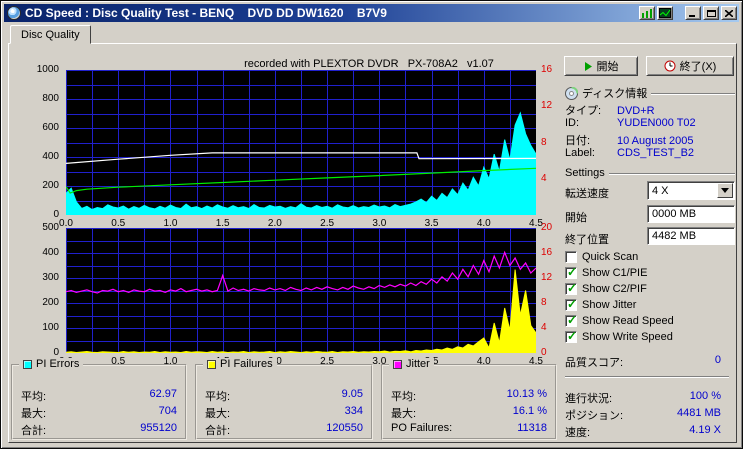  I want to click on stat-row: 最大: 334, so click(284, 412).